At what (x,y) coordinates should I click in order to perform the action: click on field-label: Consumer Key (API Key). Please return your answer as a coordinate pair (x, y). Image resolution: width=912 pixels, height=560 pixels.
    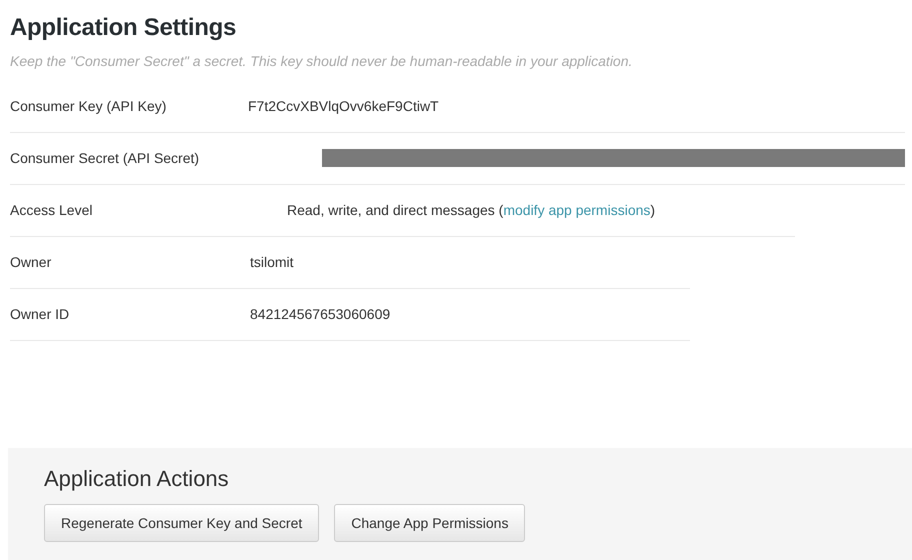
    Looking at the image, I should click on (89, 106).